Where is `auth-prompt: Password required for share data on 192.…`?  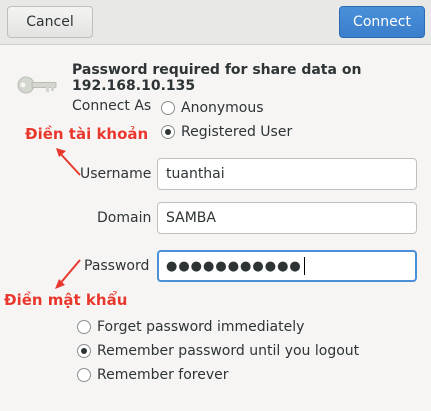 auth-prompt: Password required for share data on 192.… is located at coordinates (217, 78).